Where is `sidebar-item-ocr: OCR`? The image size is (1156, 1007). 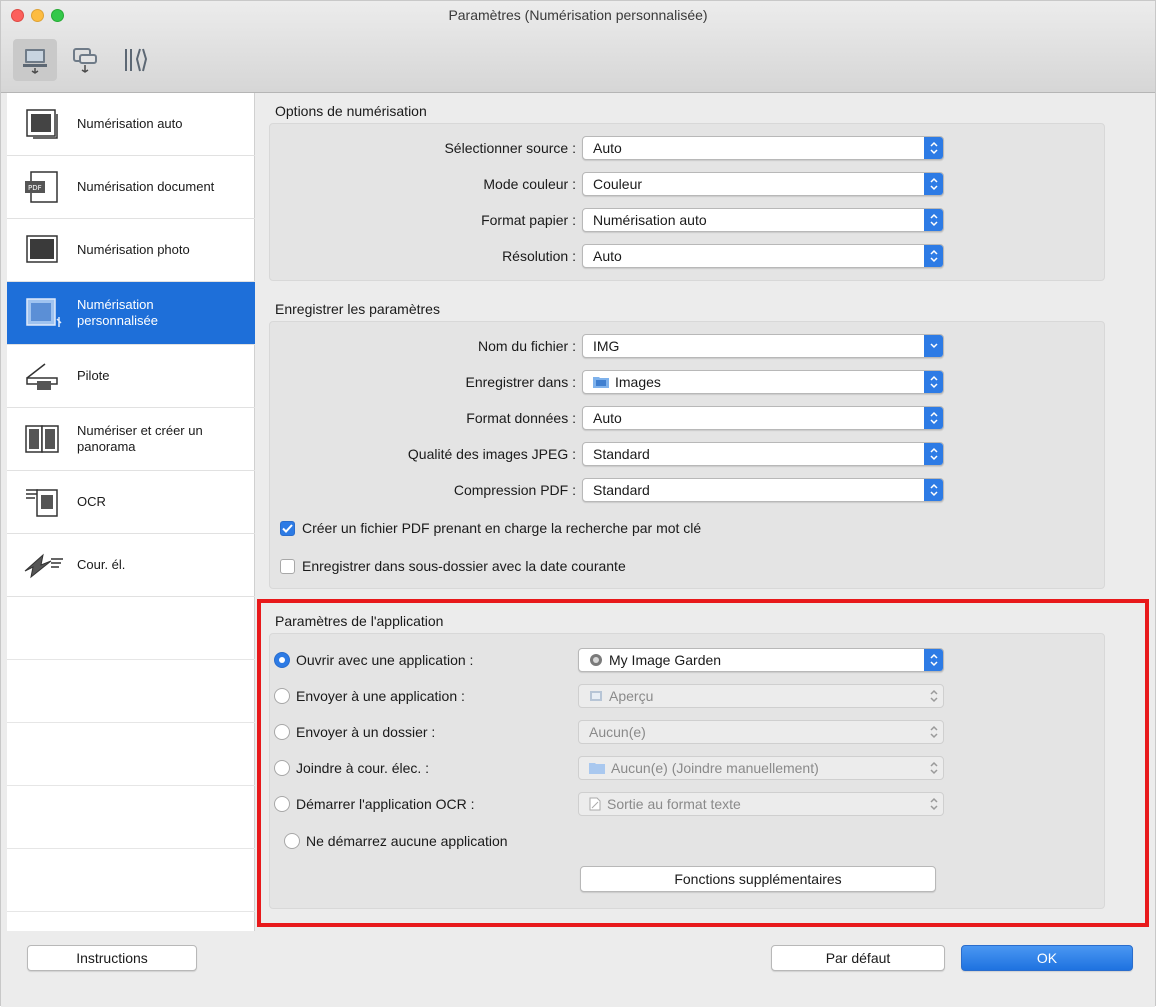 sidebar-item-ocr: OCR is located at coordinates (131, 502).